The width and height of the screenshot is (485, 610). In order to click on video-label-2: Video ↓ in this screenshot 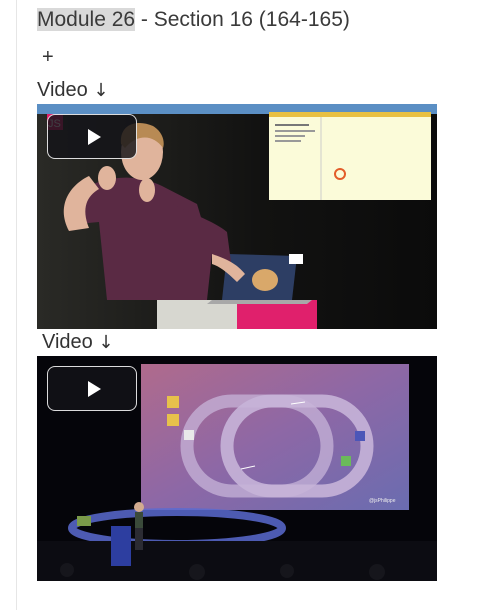, I will do `click(77, 342)`.